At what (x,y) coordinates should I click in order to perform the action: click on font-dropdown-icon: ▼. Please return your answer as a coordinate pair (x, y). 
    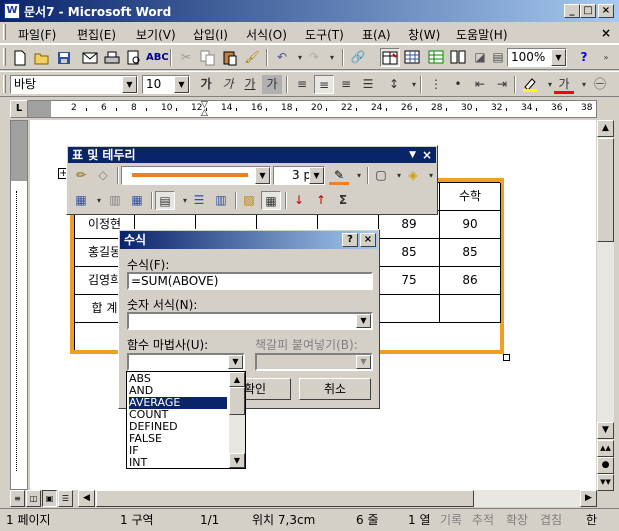
    Looking at the image, I should click on (129, 84).